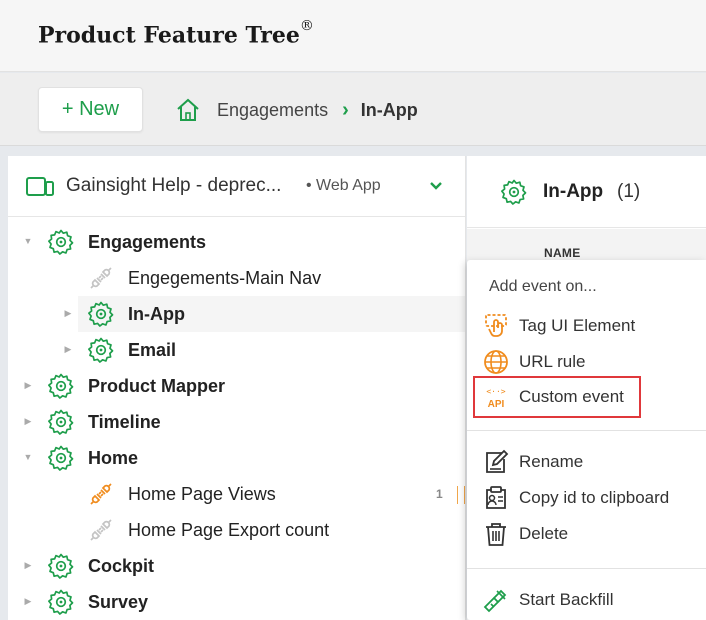 The image size is (706, 620). What do you see at coordinates (40, 186) in the screenshot?
I see `devices-icon` at bounding box center [40, 186].